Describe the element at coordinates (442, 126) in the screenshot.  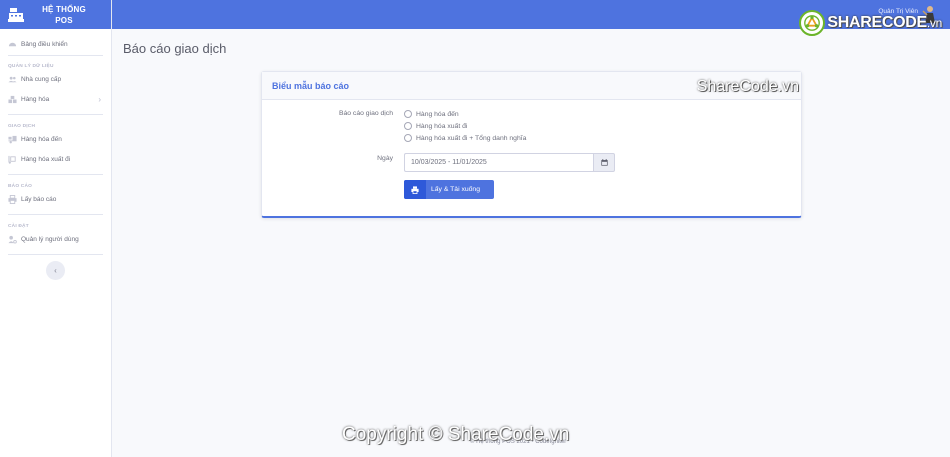
I see `radio-label: Hàng hóa xuất đi` at that location.